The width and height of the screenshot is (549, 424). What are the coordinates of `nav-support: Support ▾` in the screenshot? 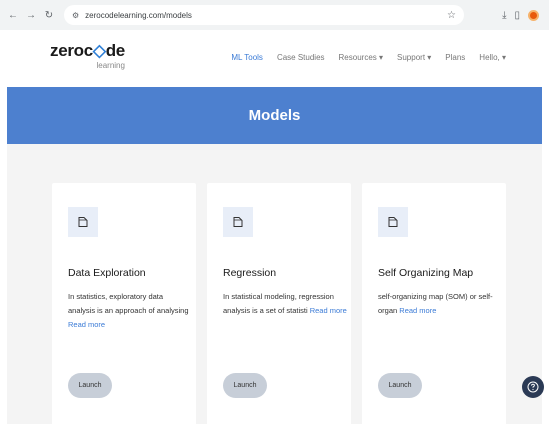 It's located at (414, 57).